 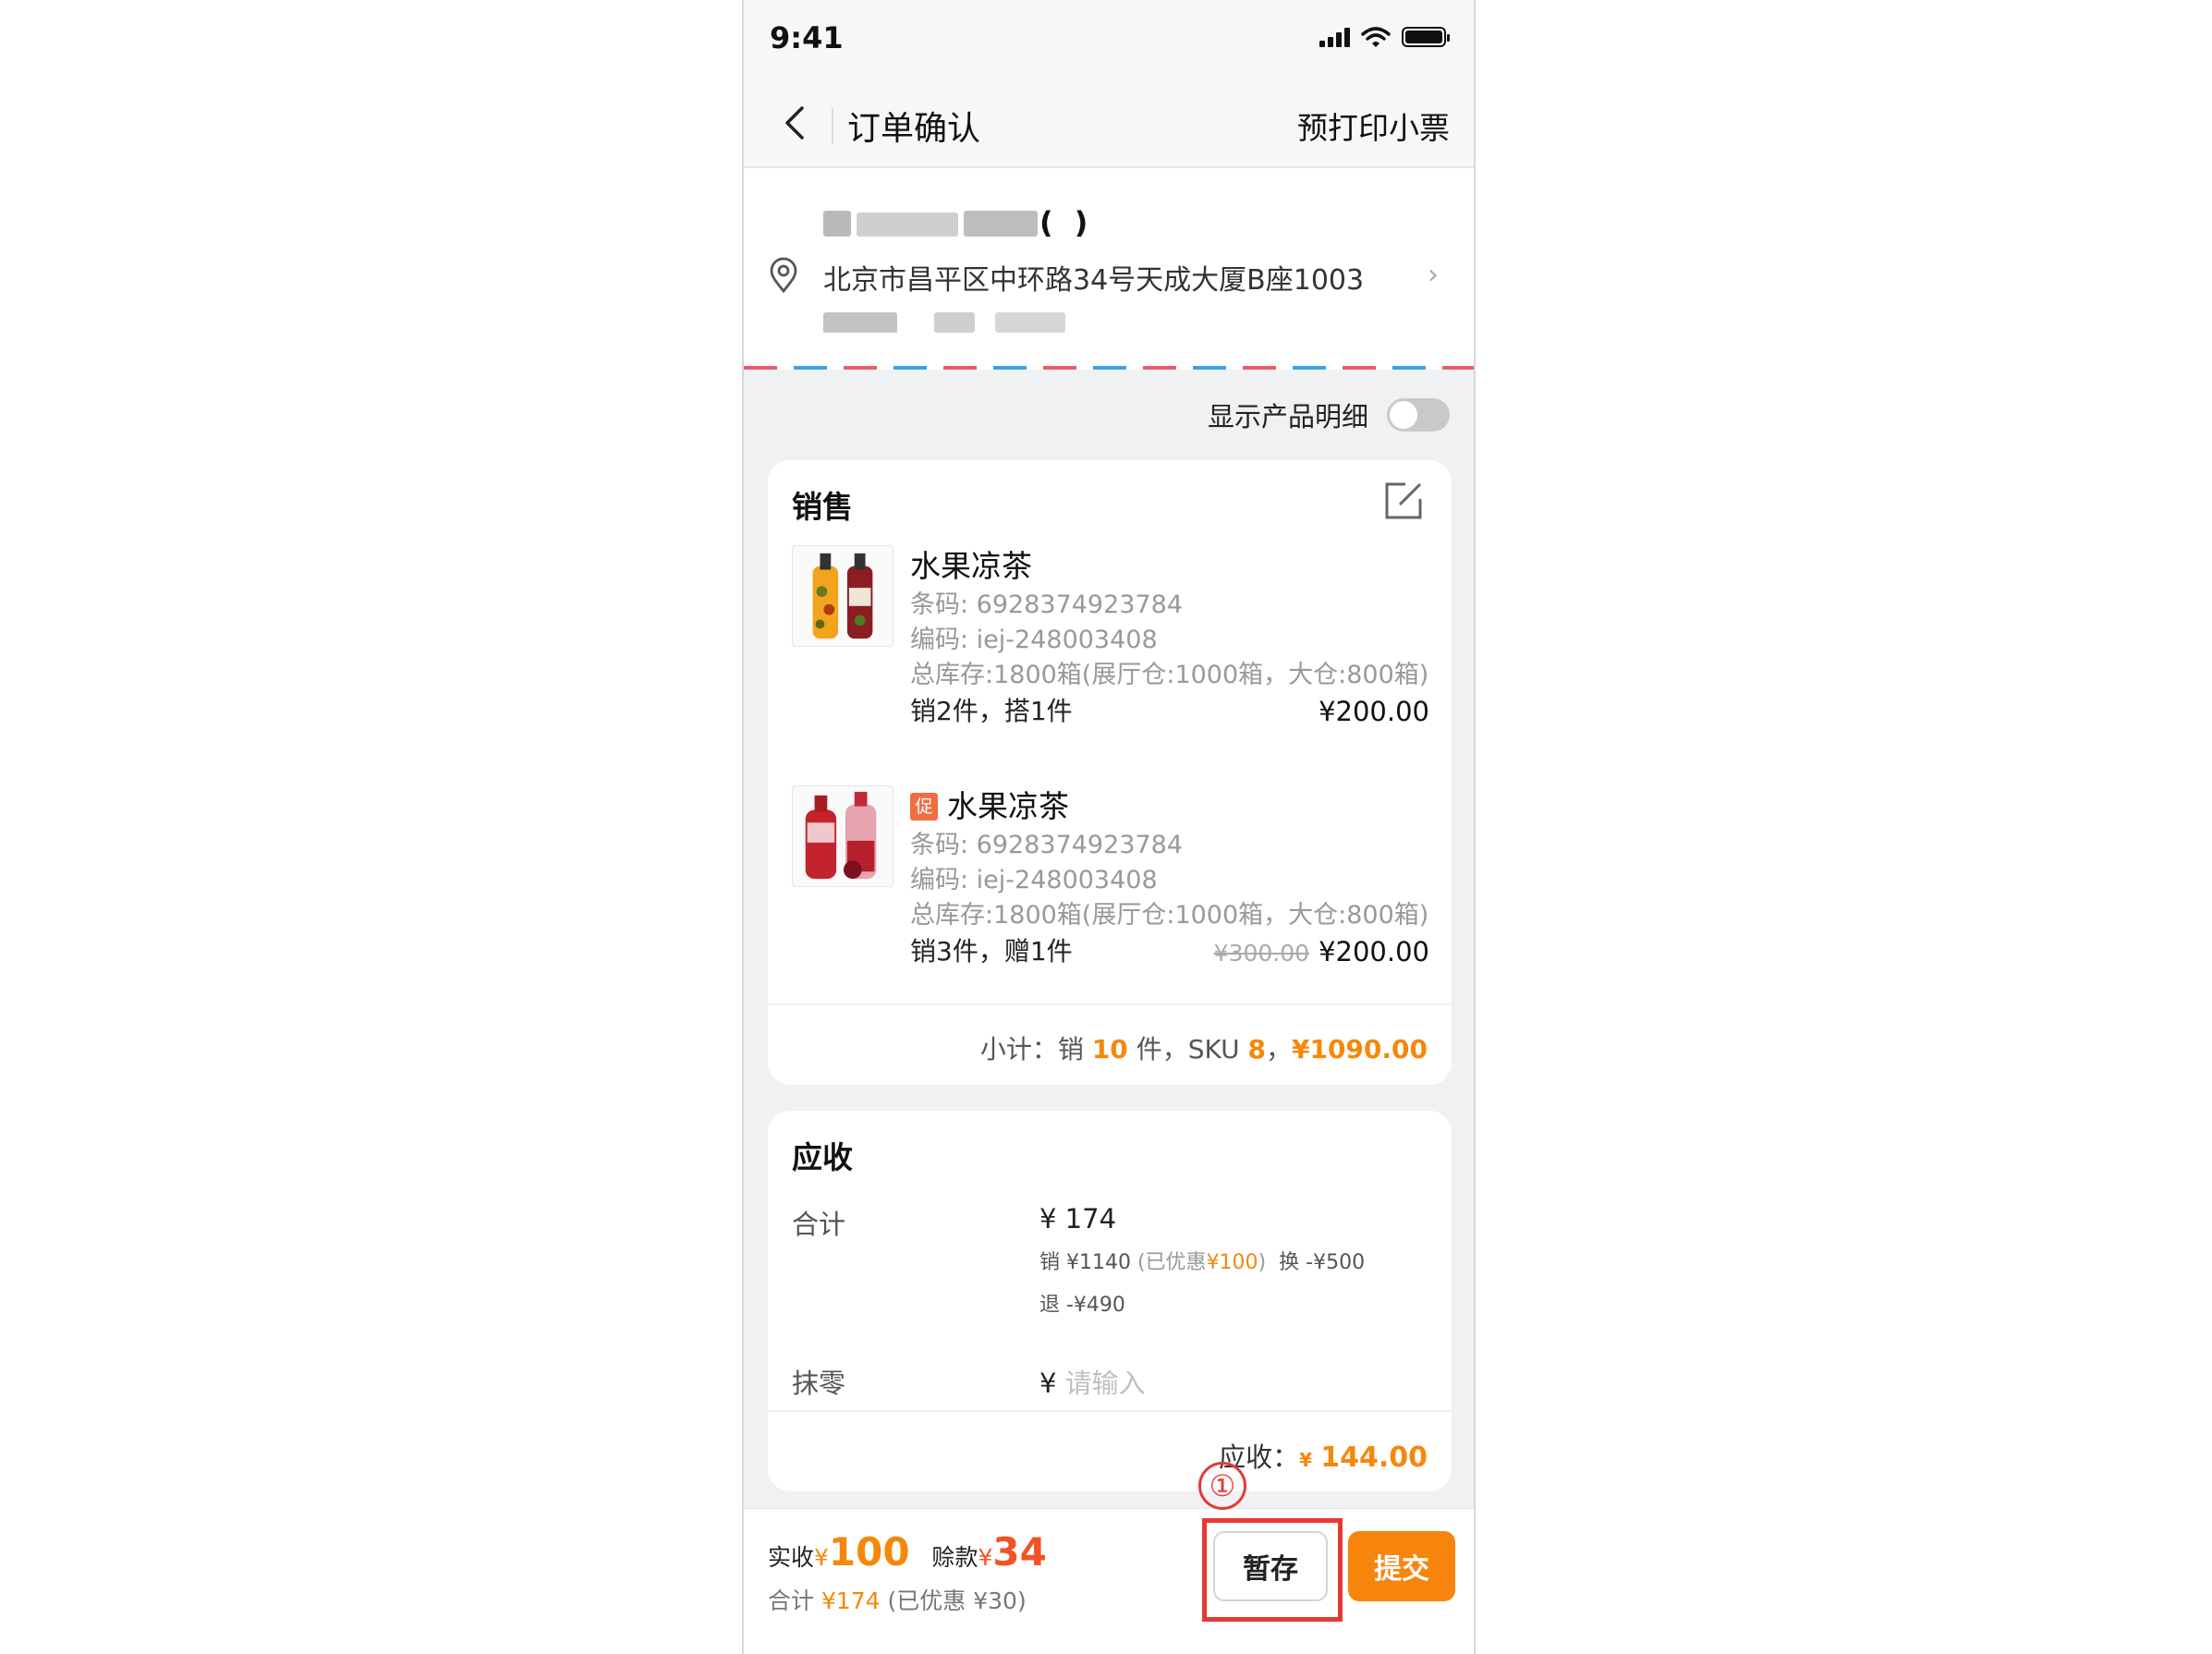 What do you see at coordinates (822, 1157) in the screenshot?
I see `receivable-title: 应收` at bounding box center [822, 1157].